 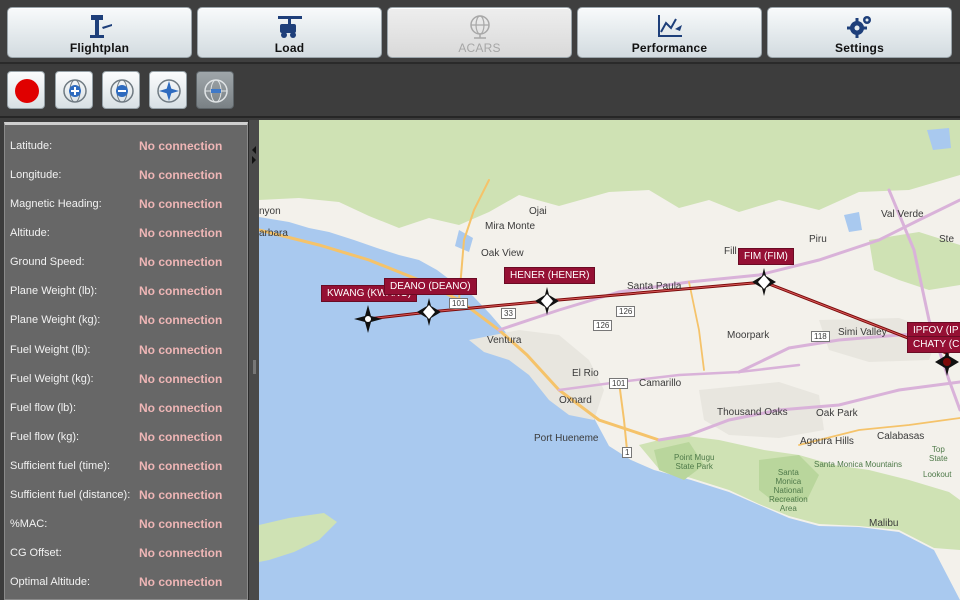 I want to click on place-label: arbara, so click(x=273, y=233).